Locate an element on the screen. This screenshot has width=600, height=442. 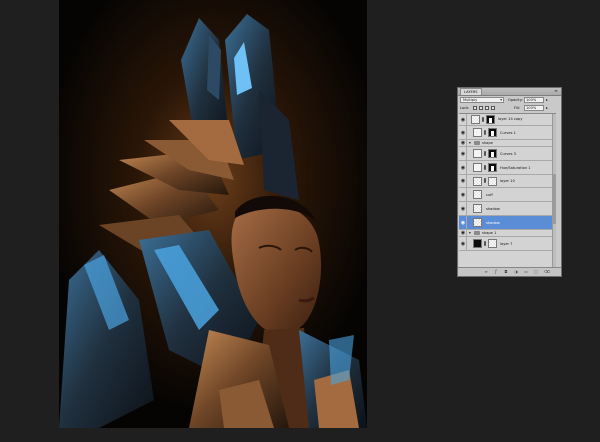
layer-row: ◉ layer 10 is located at coordinates (507, 181).